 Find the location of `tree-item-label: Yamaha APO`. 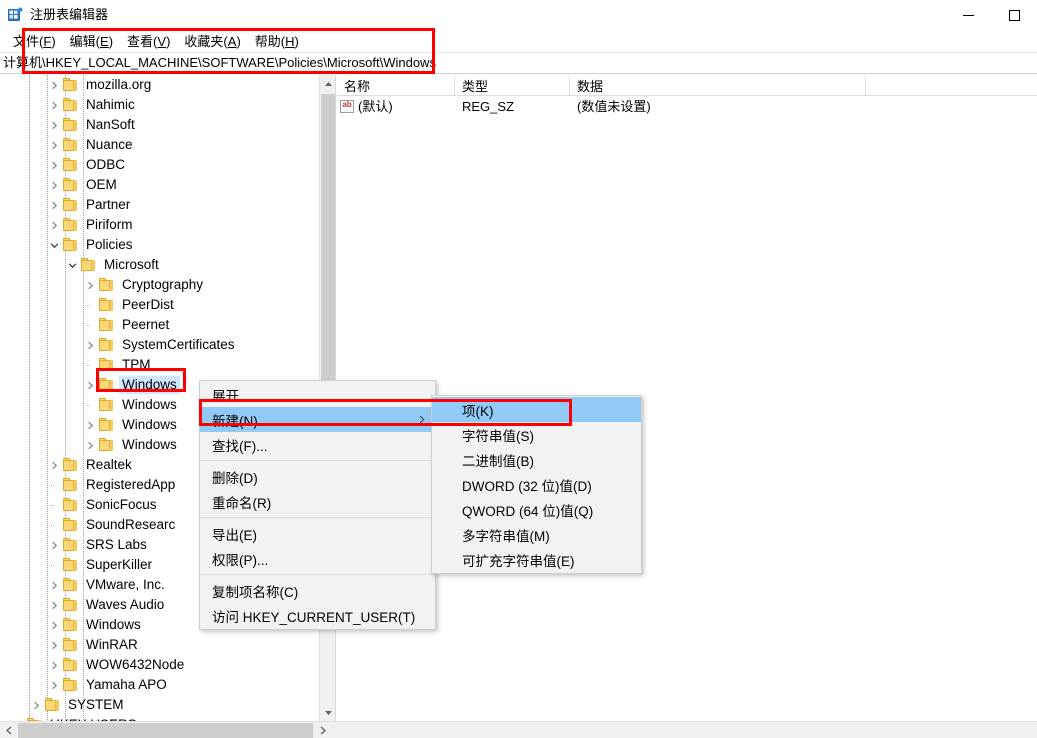

tree-item-label: Yamaha APO is located at coordinates (126, 684).